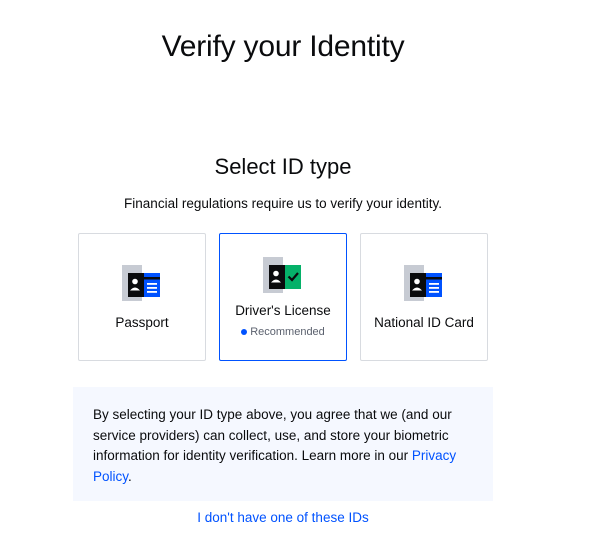 This screenshot has height=537, width=607. What do you see at coordinates (283, 517) in the screenshot?
I see `no-id-link: I don't have one of these IDs` at bounding box center [283, 517].